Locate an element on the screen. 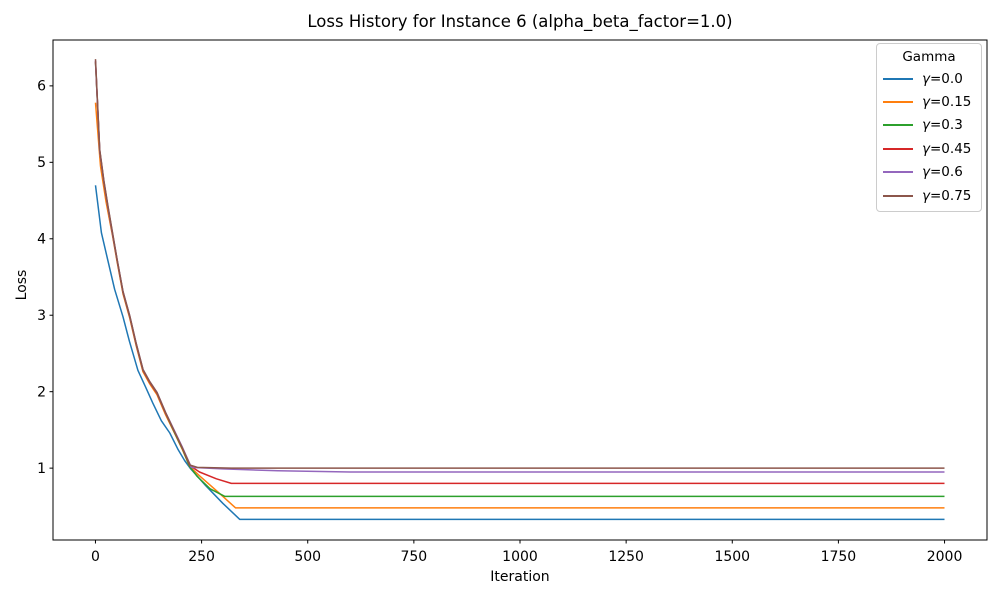 This screenshot has height=600, width=1000. y-tick-label: 3 is located at coordinates (41, 316).